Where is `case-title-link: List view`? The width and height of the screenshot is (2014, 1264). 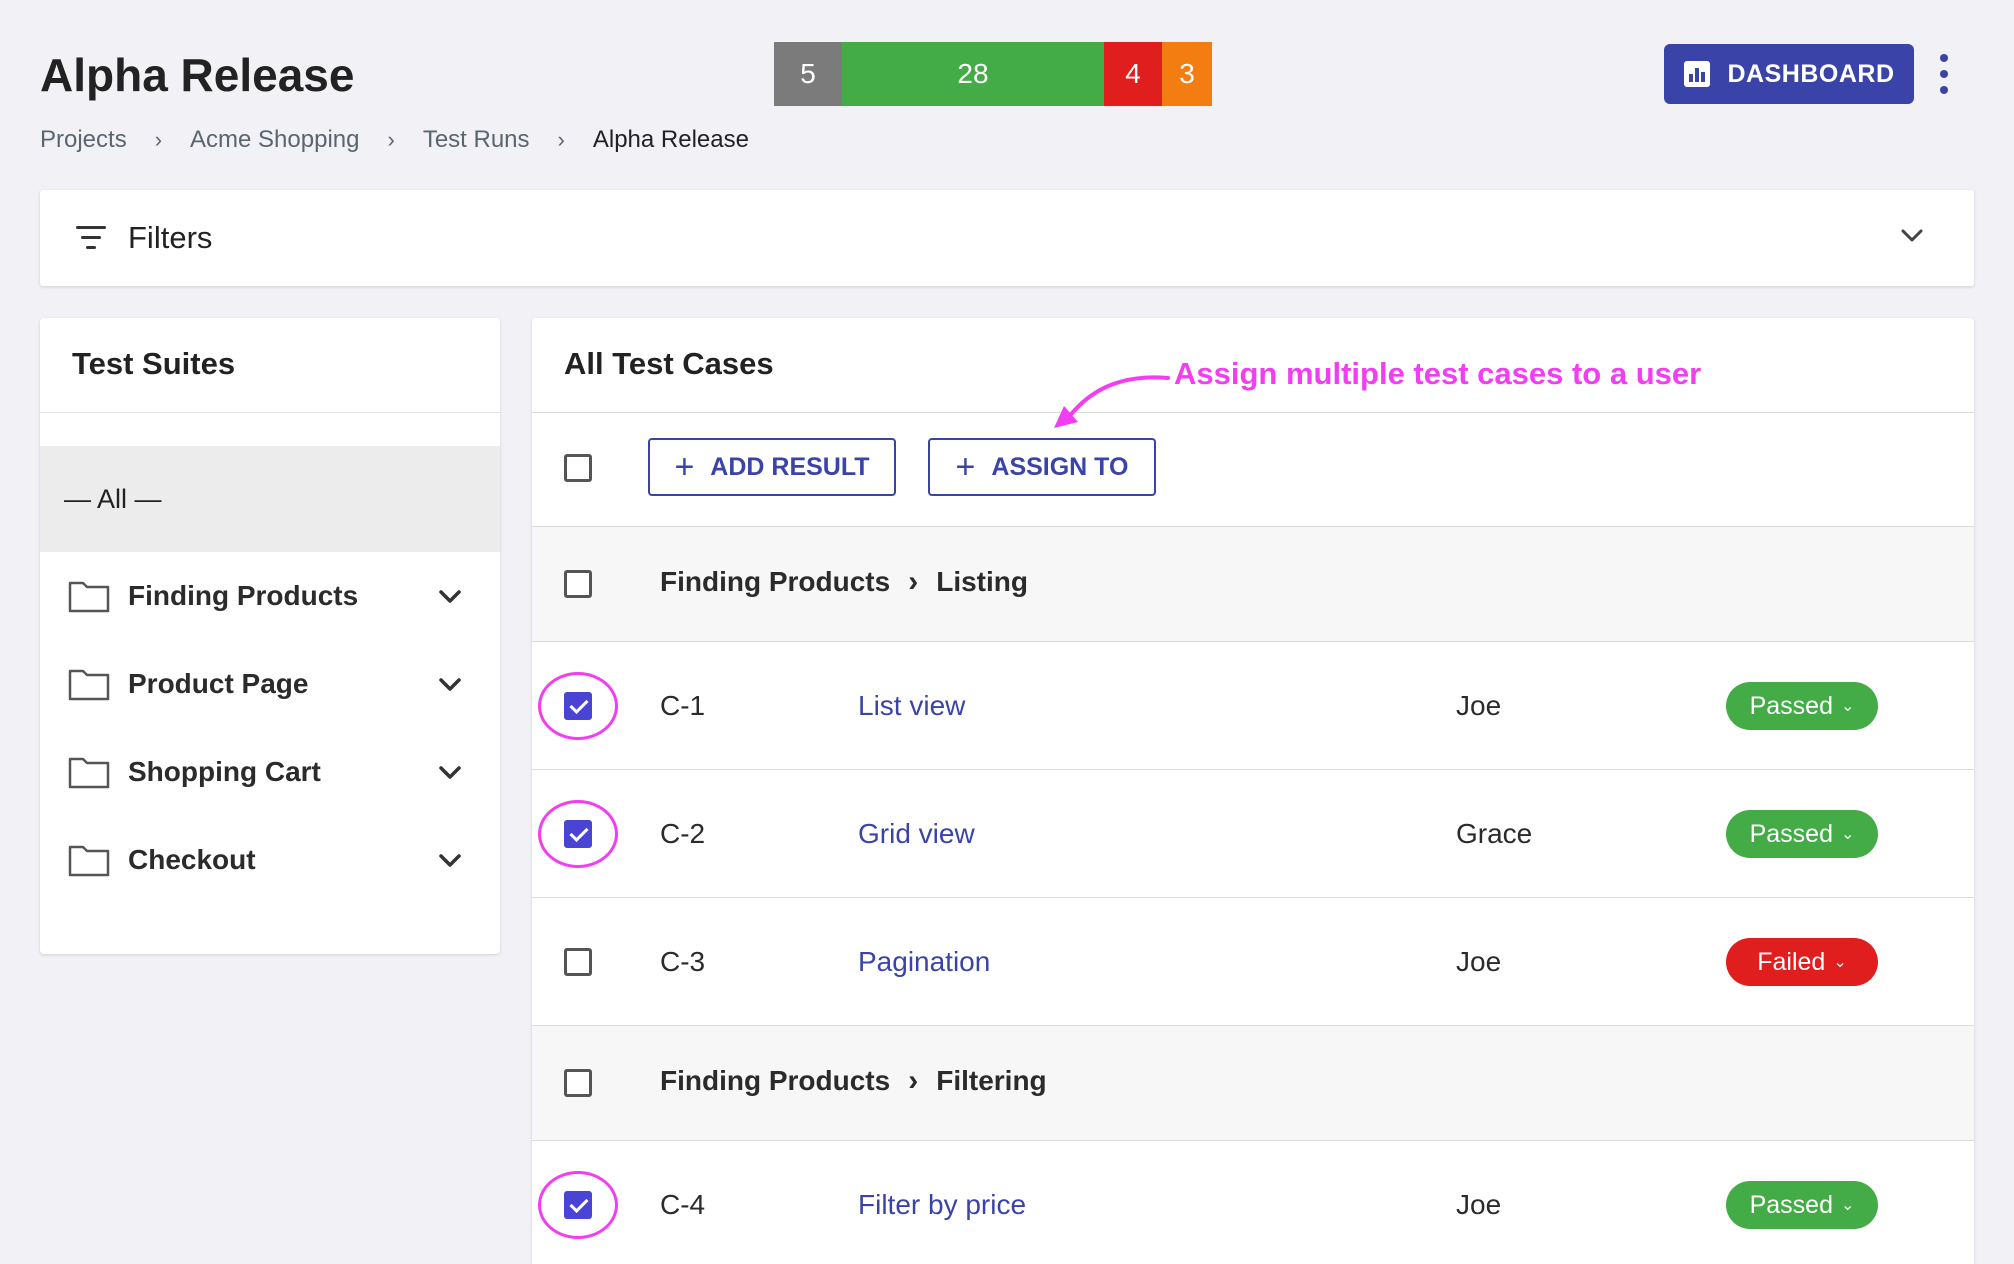 case-title-link: List view is located at coordinates (911, 706).